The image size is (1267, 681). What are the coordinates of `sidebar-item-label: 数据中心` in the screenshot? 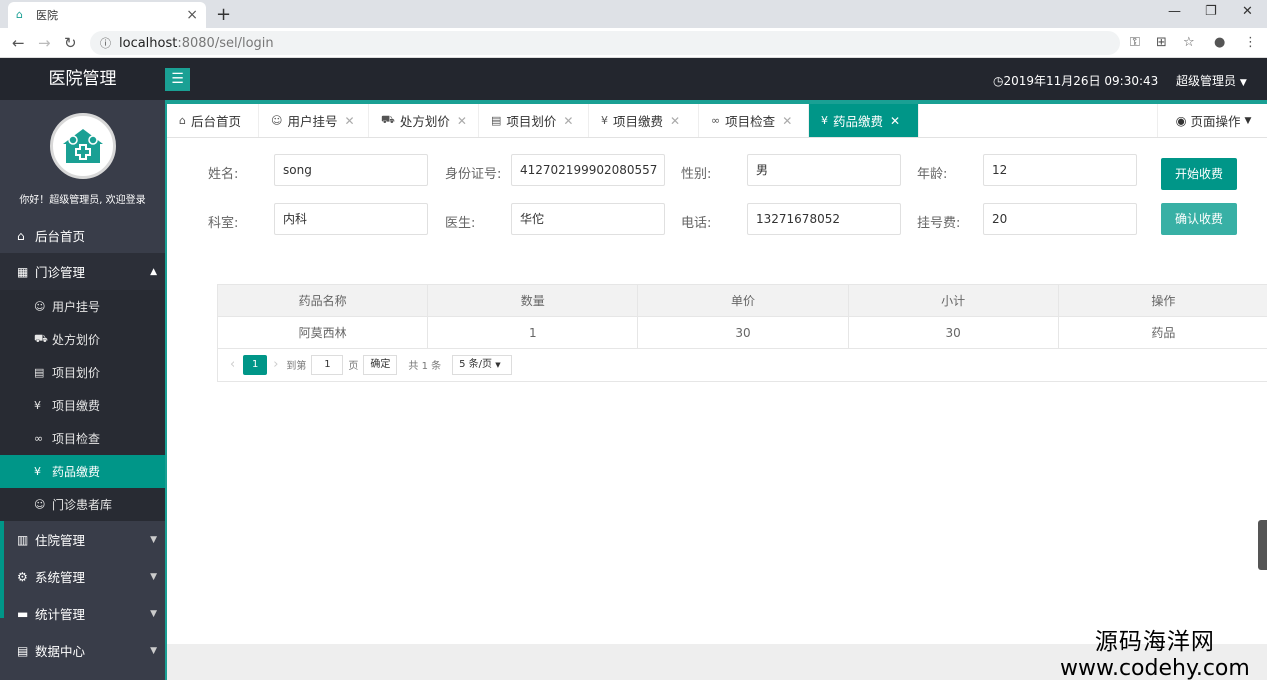 It's located at (60, 650).